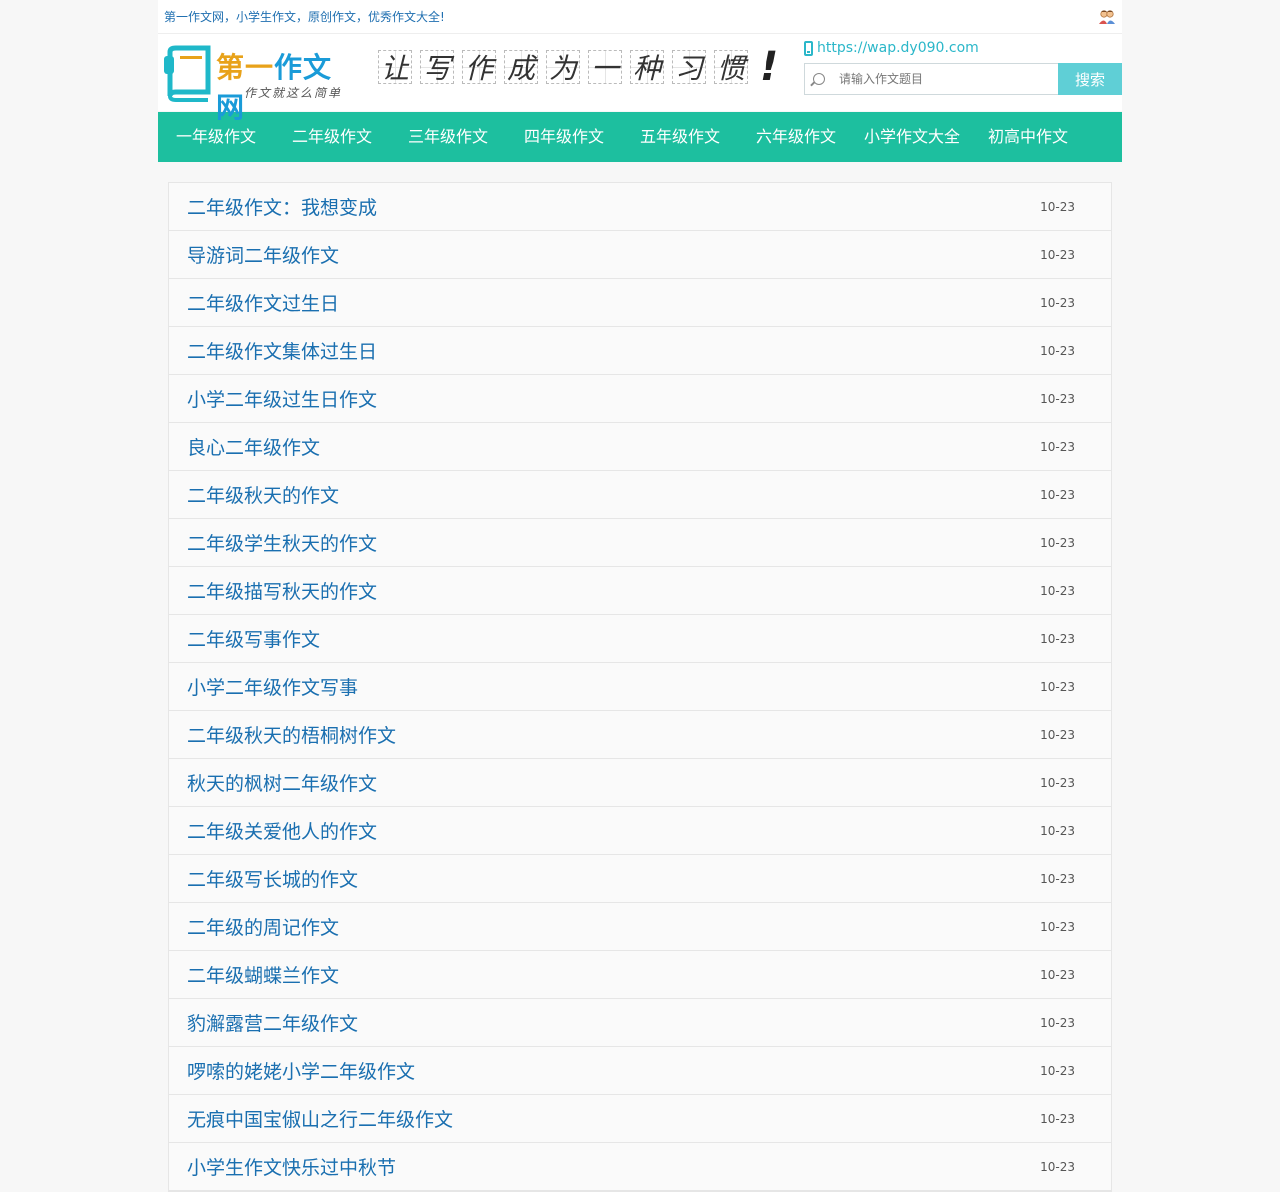 This screenshot has width=1280, height=1192. I want to click on list-item: 二年级秋天的梧桐树作文 10-23, so click(640, 735).